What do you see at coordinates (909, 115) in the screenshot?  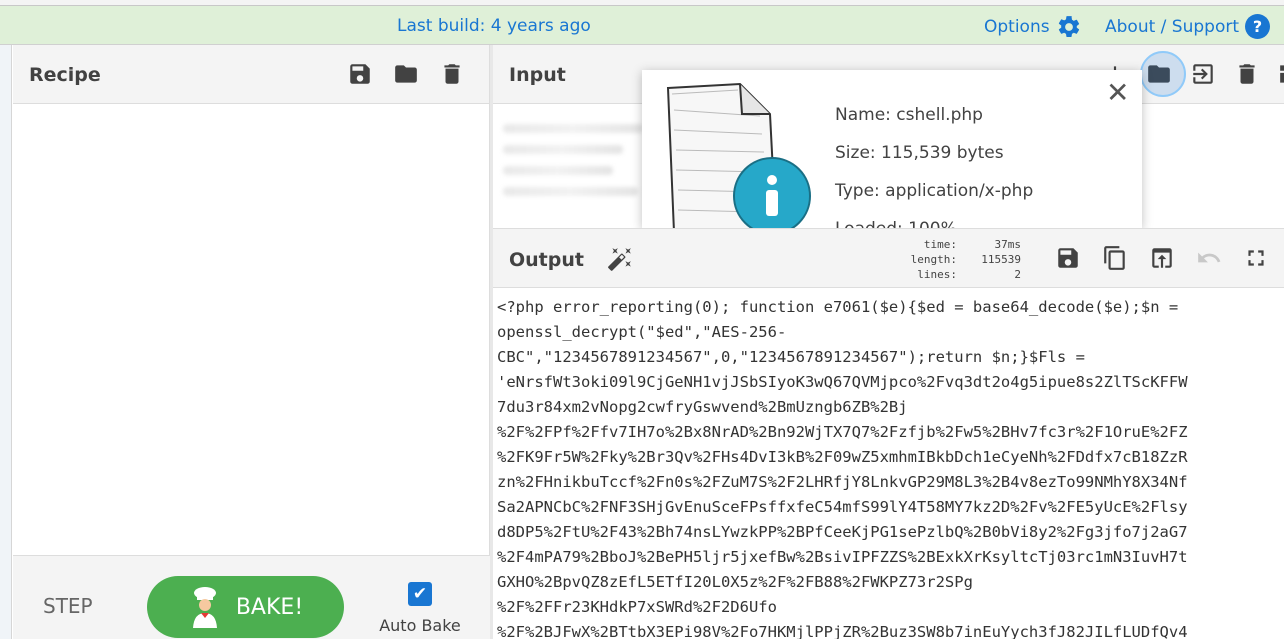 I see `file-name: Name: cshell.php` at bounding box center [909, 115].